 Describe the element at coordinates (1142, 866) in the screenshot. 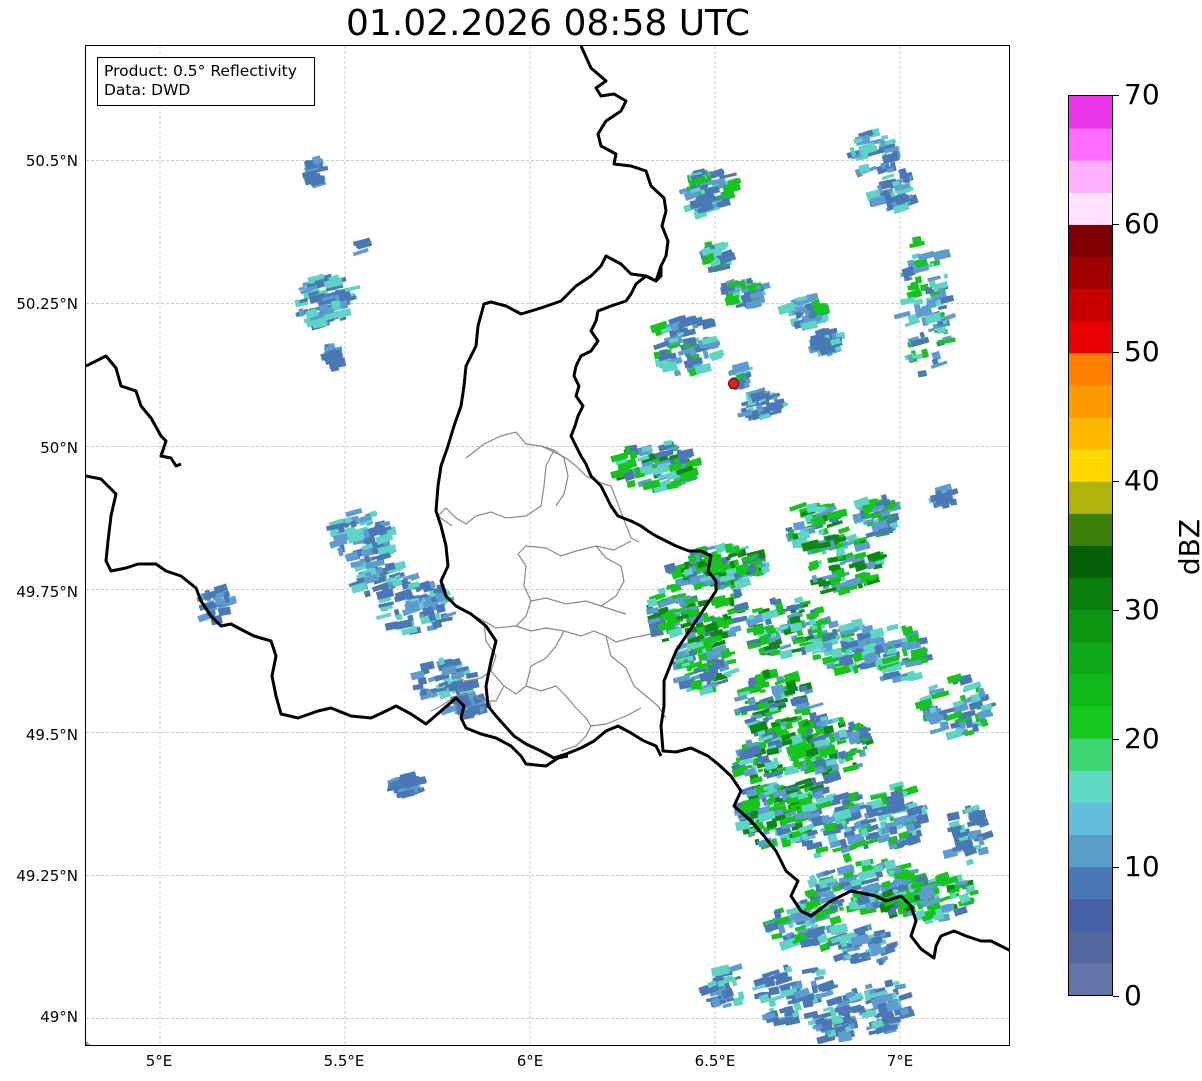

I see `colorbar-tick-label: 10` at that location.